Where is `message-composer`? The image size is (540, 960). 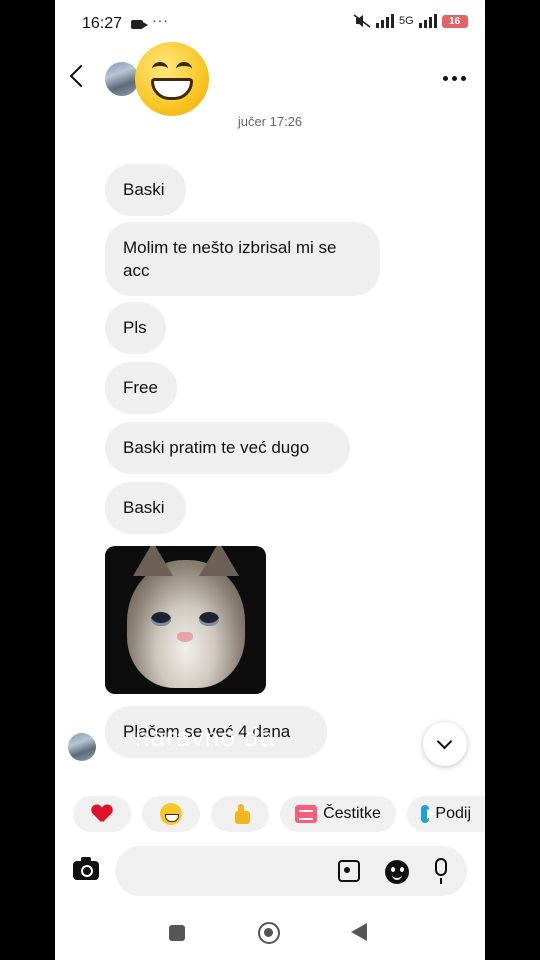
message-composer is located at coordinates (291, 871).